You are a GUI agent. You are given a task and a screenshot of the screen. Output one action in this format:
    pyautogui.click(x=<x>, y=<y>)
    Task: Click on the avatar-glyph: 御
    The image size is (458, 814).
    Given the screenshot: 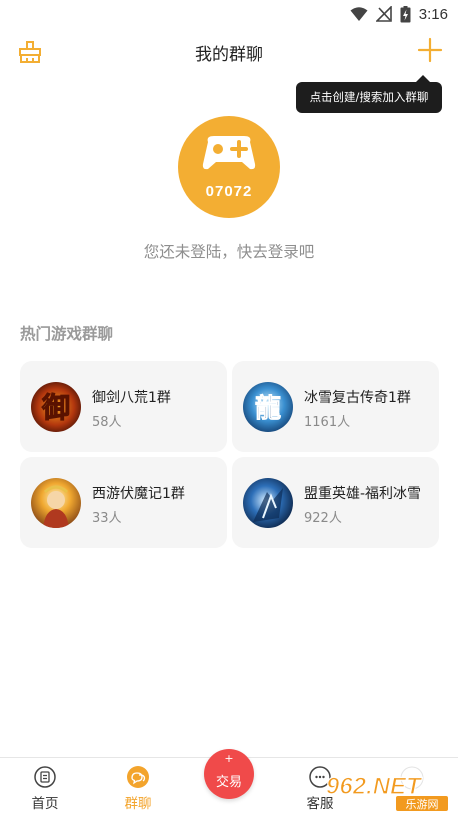 What is the action you would take?
    pyautogui.click(x=55, y=407)
    